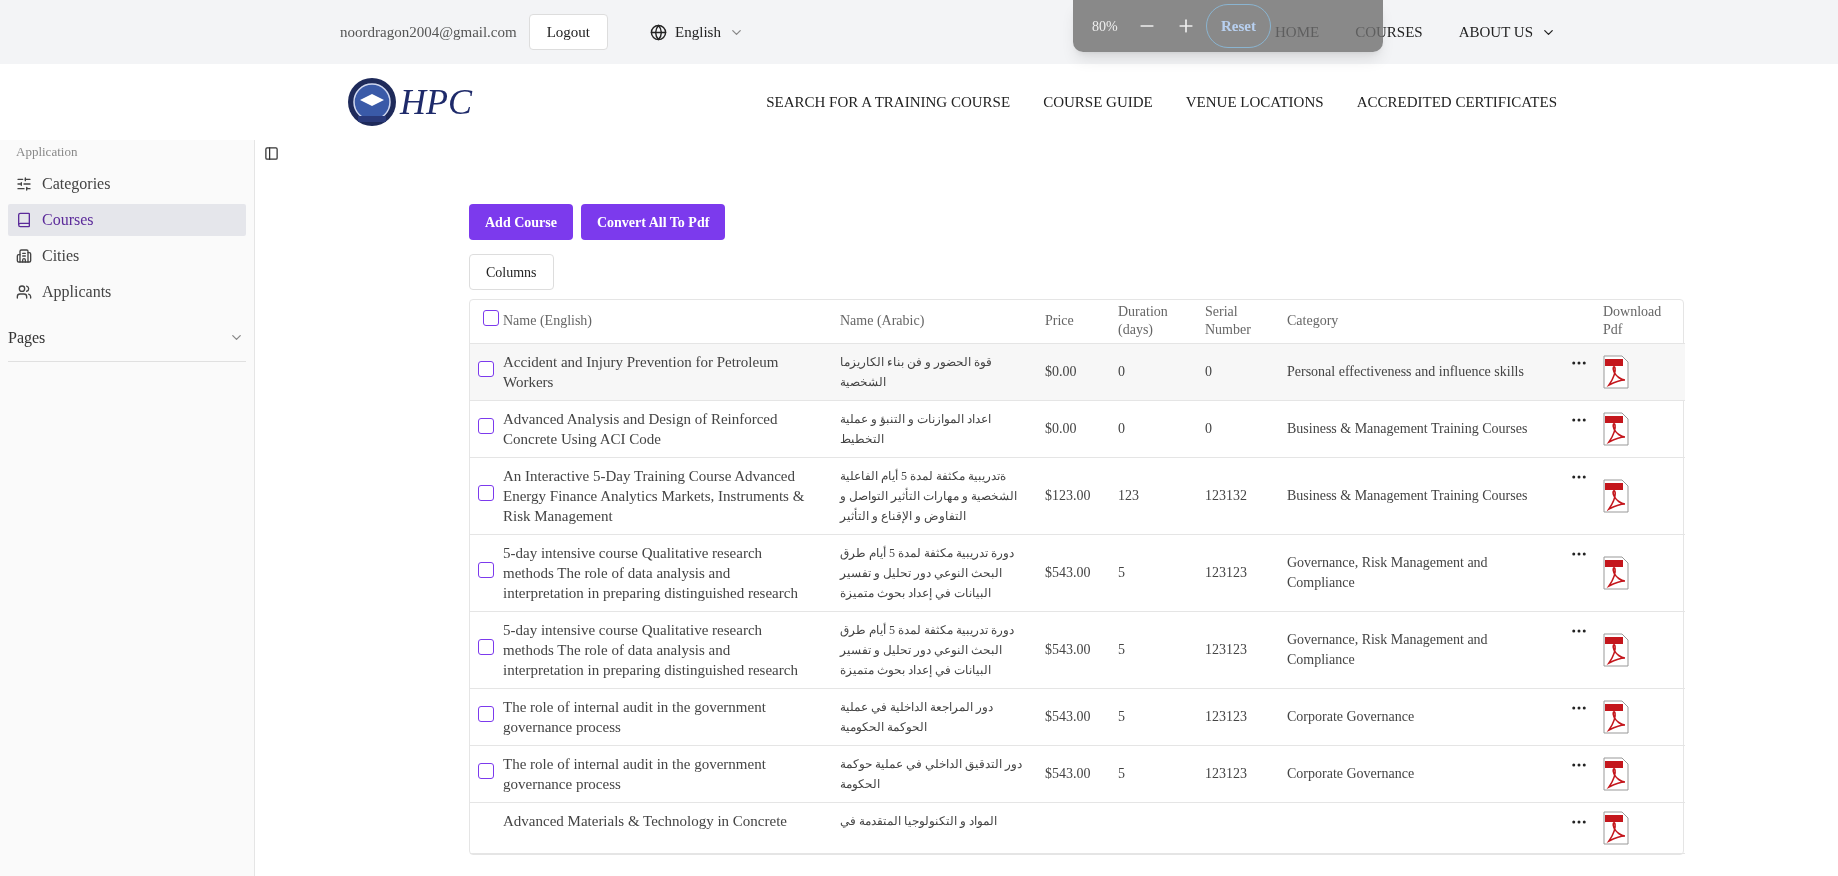 The height and width of the screenshot is (876, 1838). What do you see at coordinates (929, 496) in the screenshot?
I see `table-cell-text: ةتدريبية مكثفة لمدة 5 أيام الفاعلية الشخصية و مهارات التأثير التواصل و التفاوض و الإقناع و التأثير` at bounding box center [929, 496].